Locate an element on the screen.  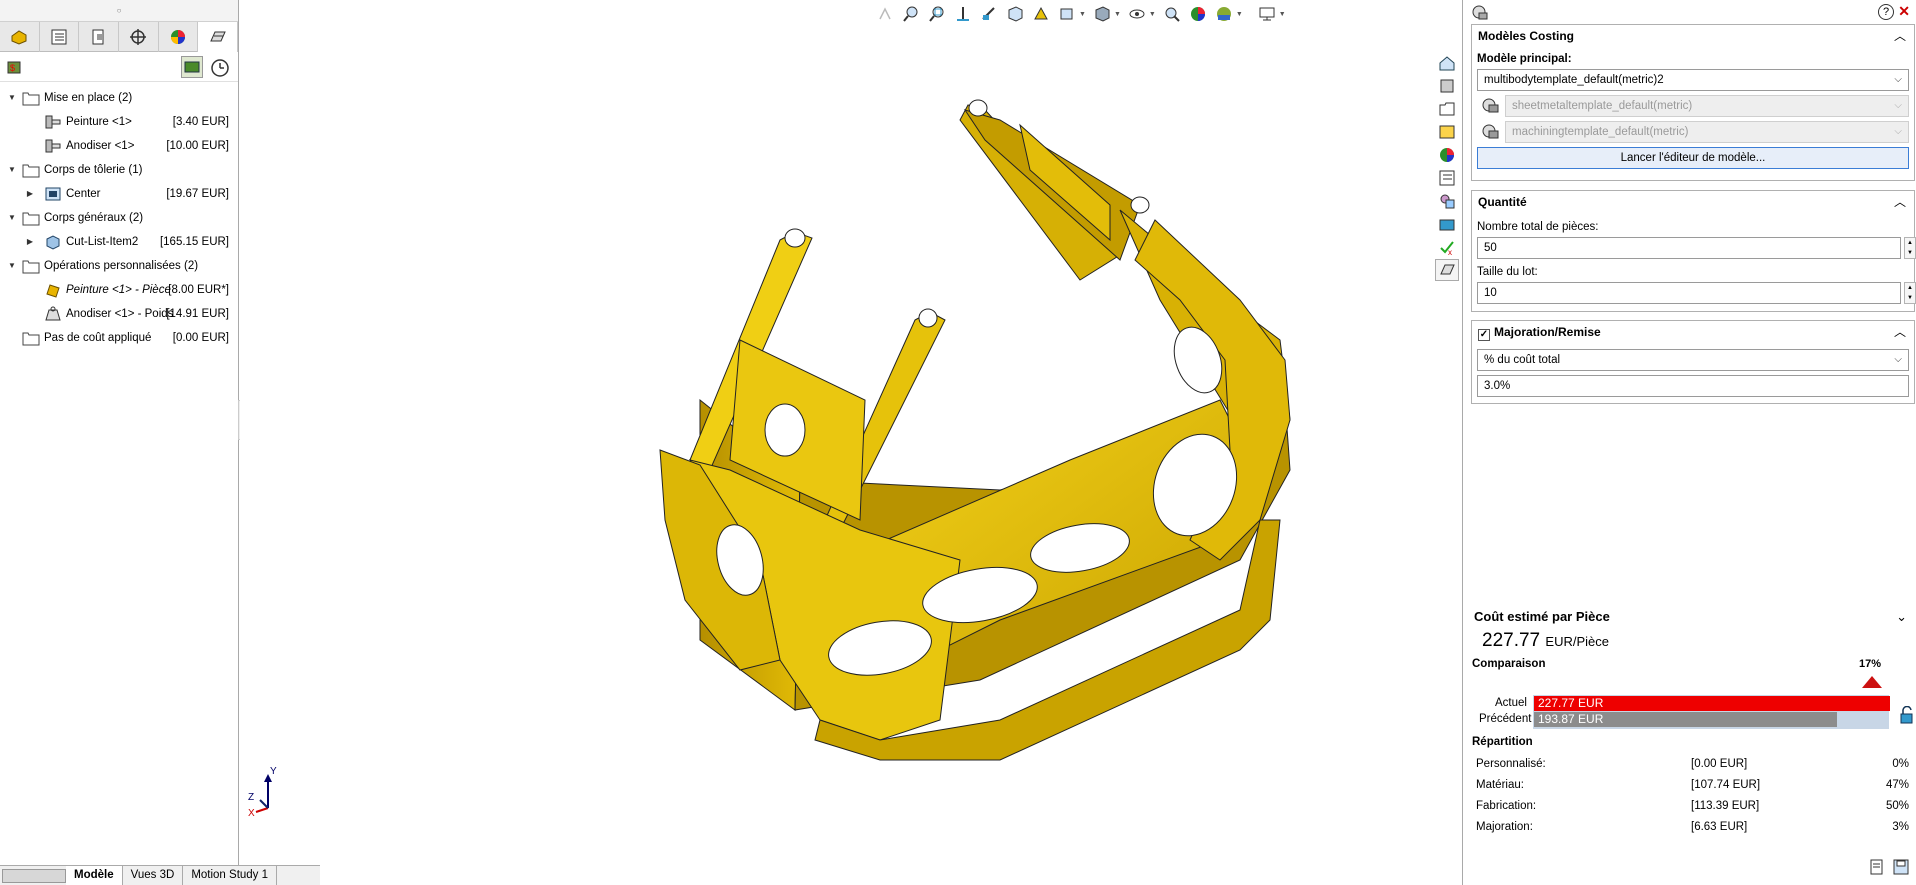
costing-pane-header-icon is located at coordinates (1480, 14).